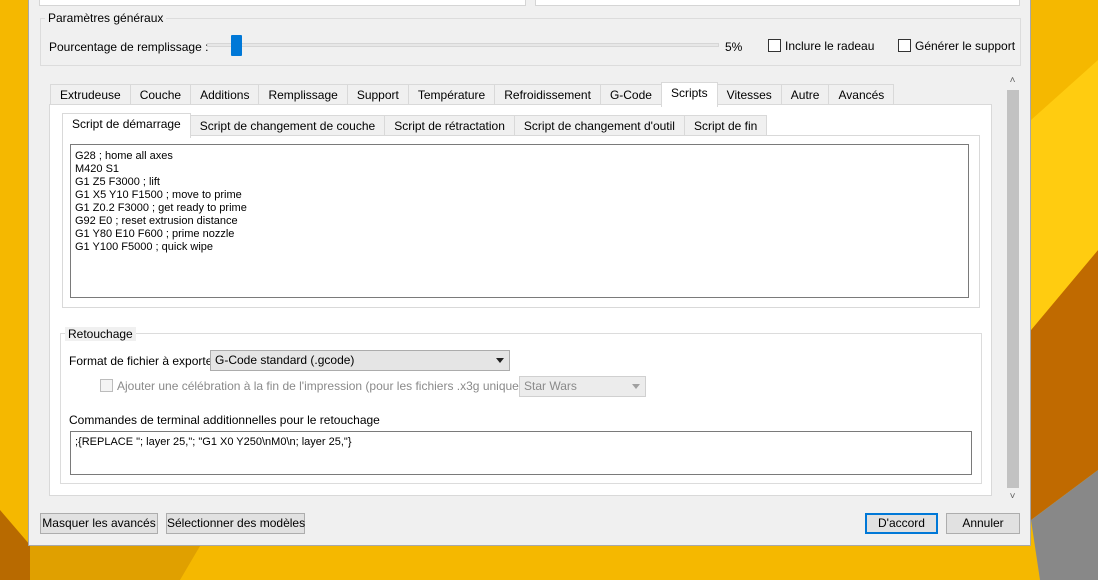 The image size is (1098, 580). I want to click on script-tab-script-de-retractation: Script de rétractation, so click(449, 126).